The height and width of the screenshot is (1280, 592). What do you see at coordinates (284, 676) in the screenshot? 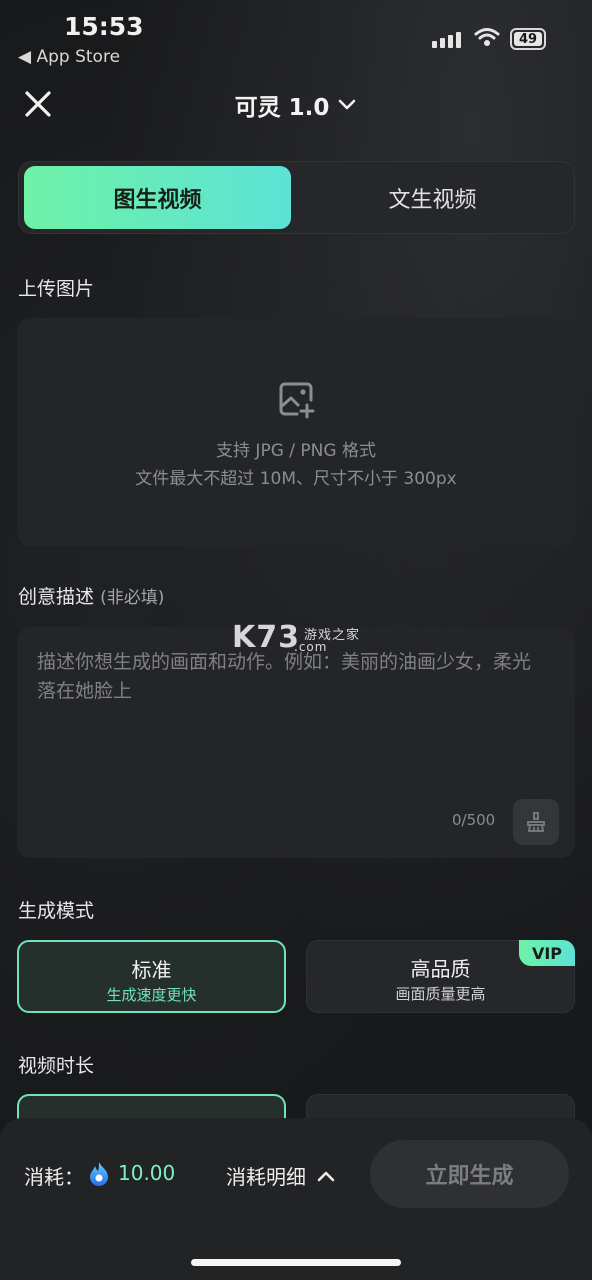
I see `prompt-placeholder: 描述你想生成的画面和动作。例如：美丽的油画少女，柔光落在她脸上` at bounding box center [284, 676].